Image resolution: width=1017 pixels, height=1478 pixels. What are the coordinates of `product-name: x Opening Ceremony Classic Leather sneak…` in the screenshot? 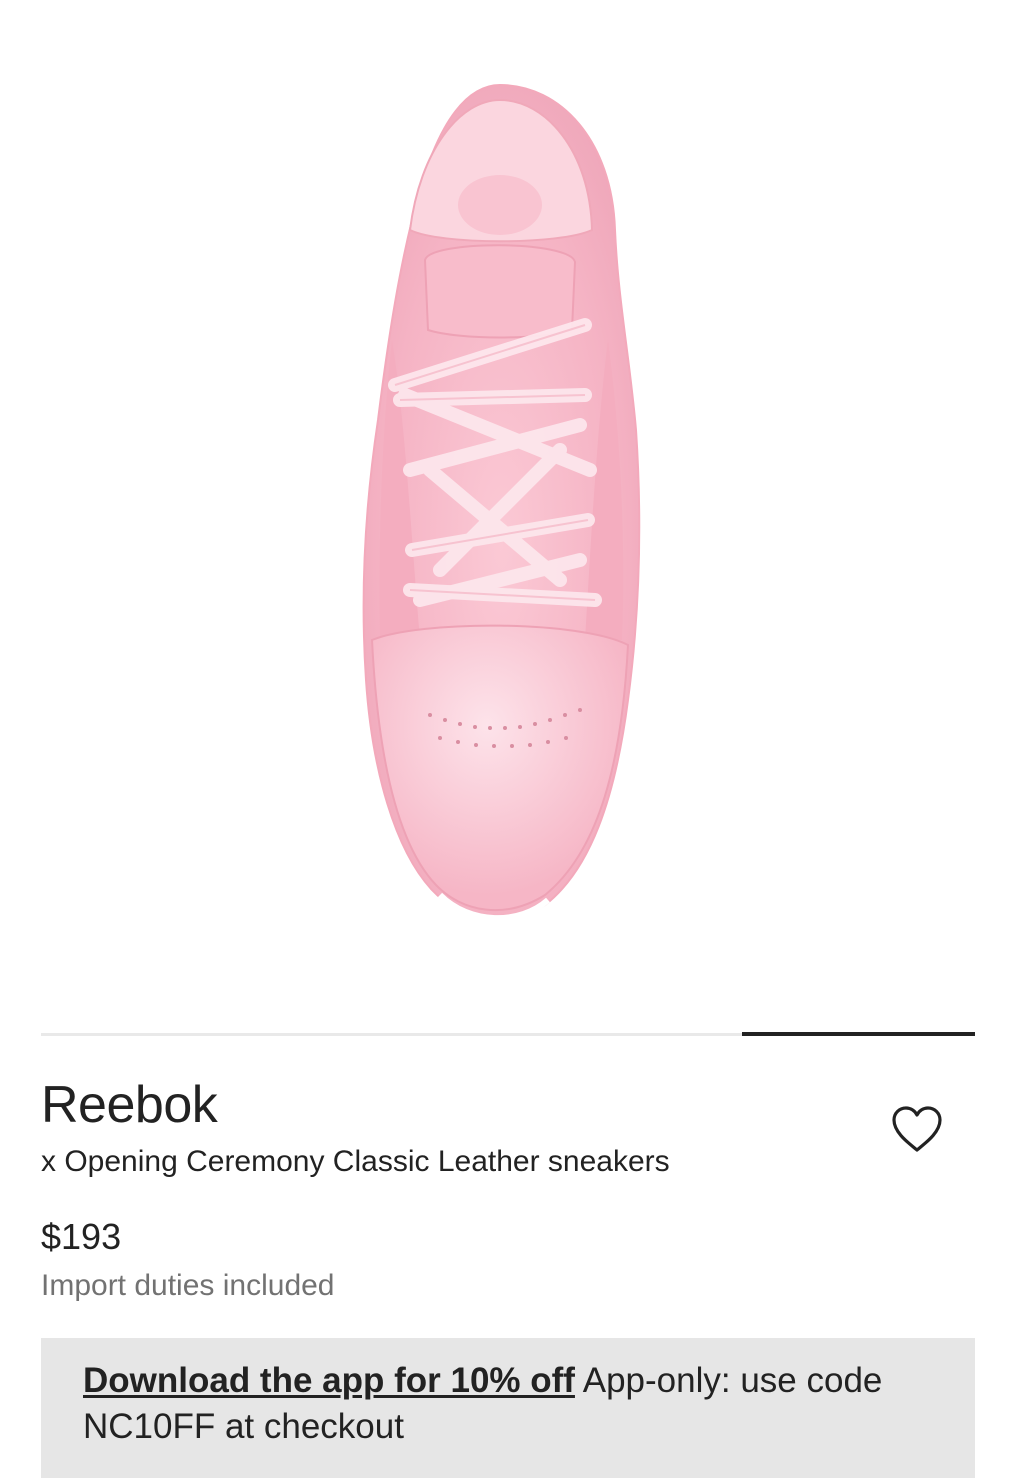 It's located at (355, 1161).